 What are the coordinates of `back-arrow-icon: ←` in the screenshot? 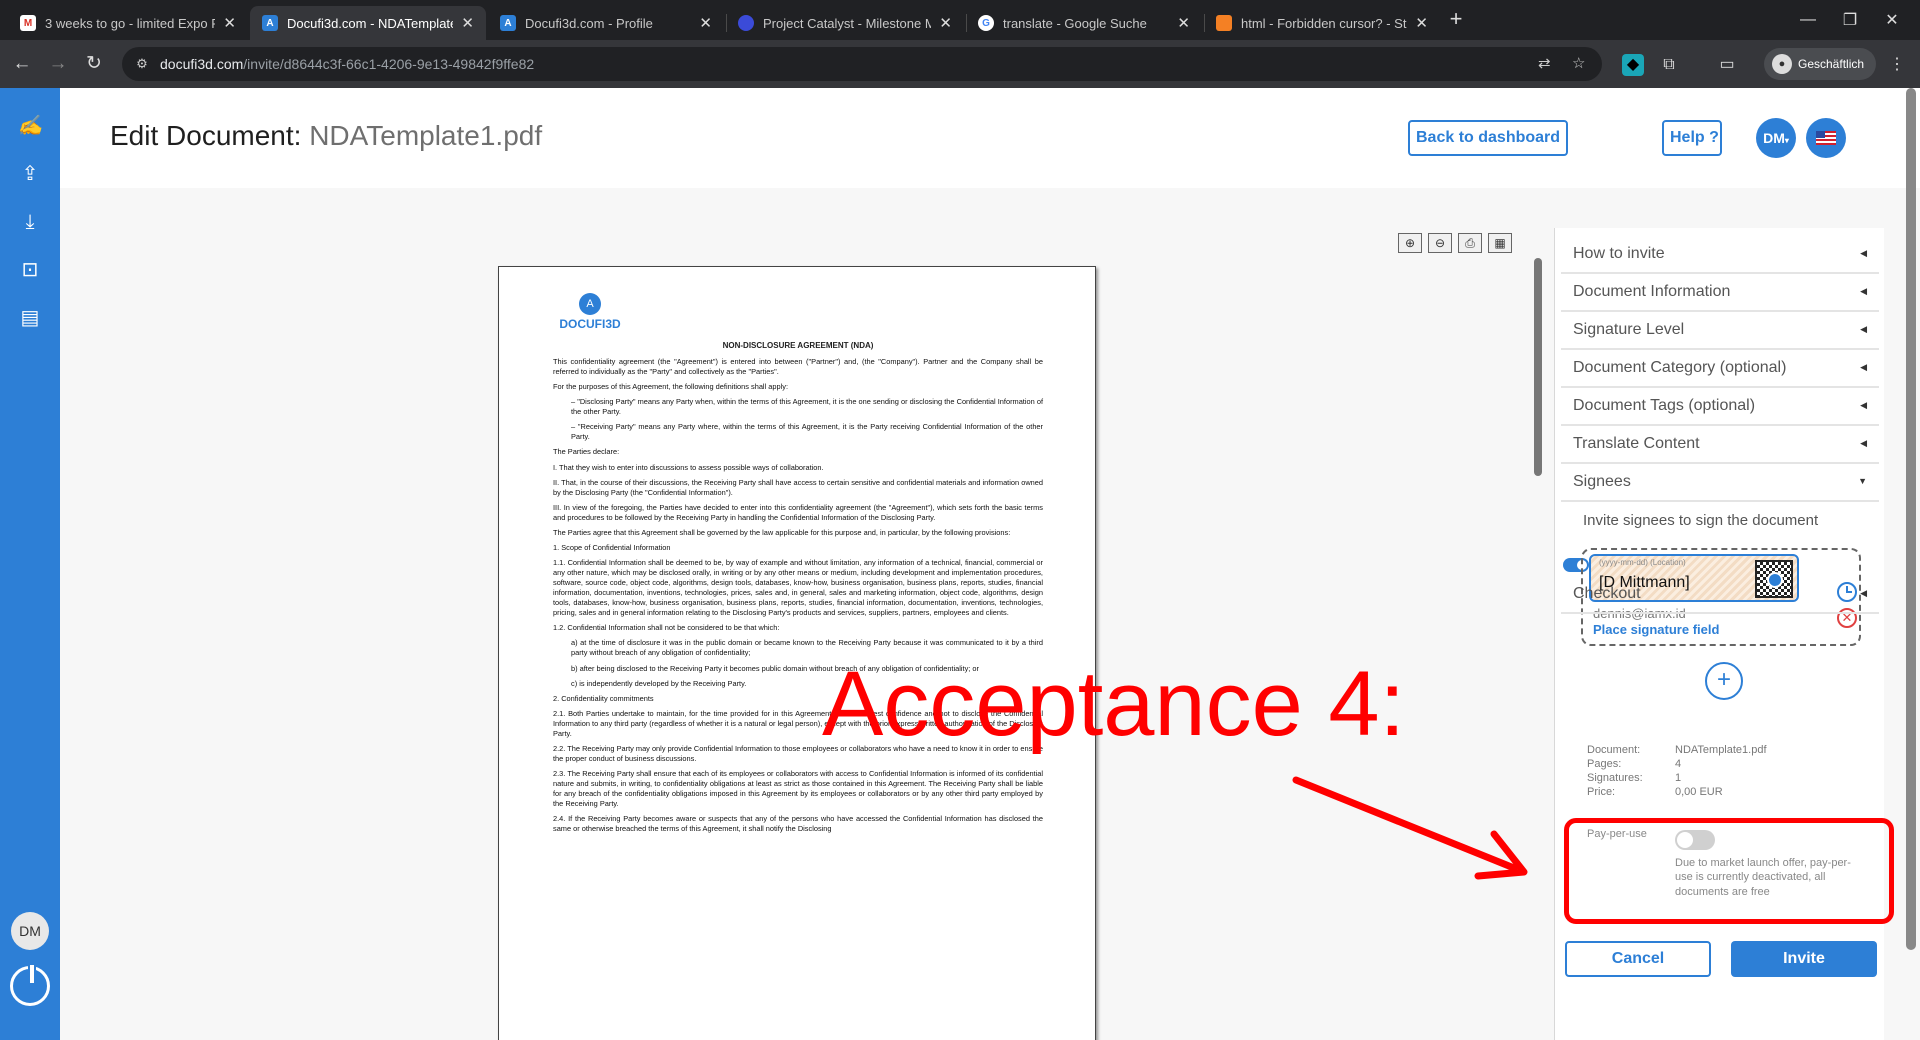 It's located at (22, 64).